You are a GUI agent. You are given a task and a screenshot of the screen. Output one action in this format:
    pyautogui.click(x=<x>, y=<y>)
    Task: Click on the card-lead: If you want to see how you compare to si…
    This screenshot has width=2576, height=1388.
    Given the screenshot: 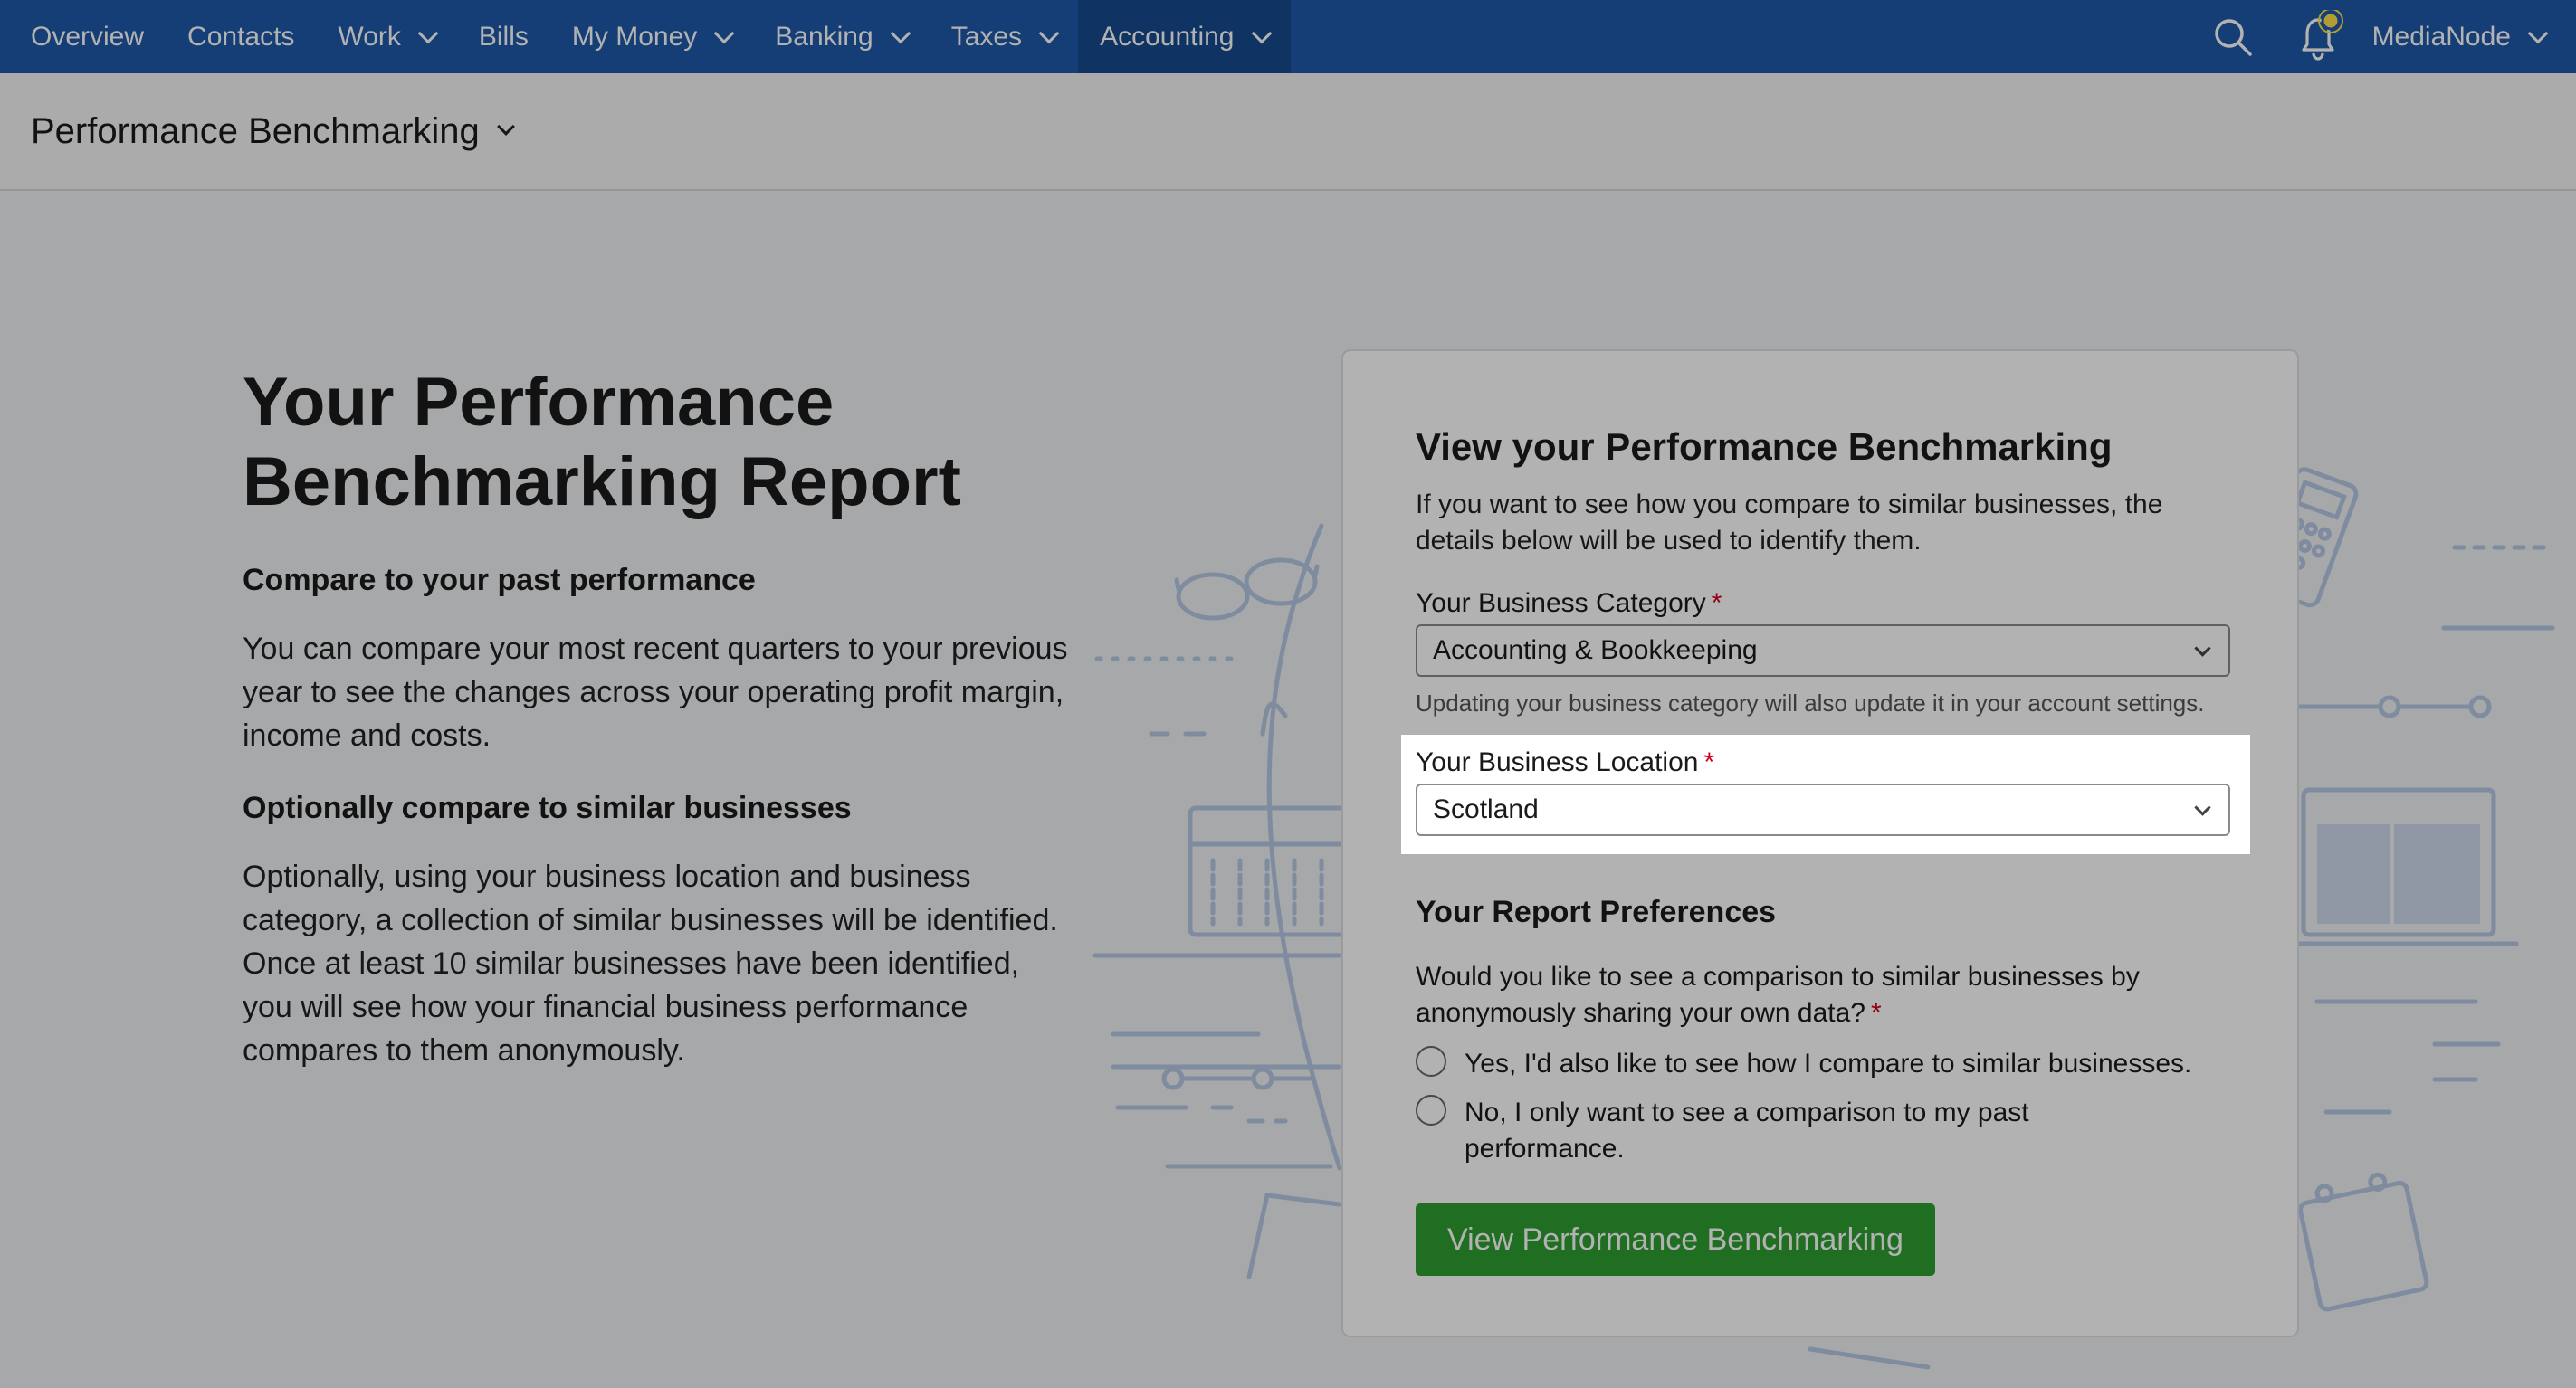 What is the action you would take?
    pyautogui.click(x=1790, y=523)
    